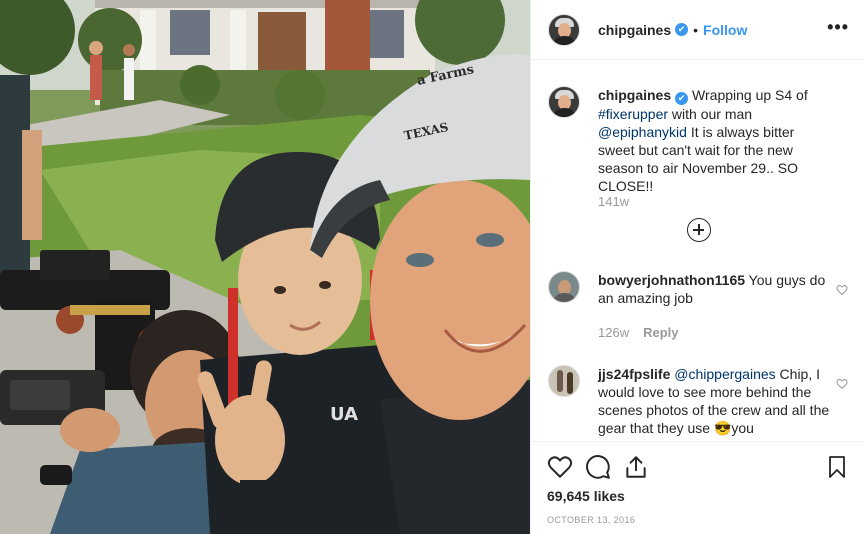 This screenshot has height=534, width=864. Describe the element at coordinates (634, 374) in the screenshot. I see `comment-author: jjs24fpslife` at that location.